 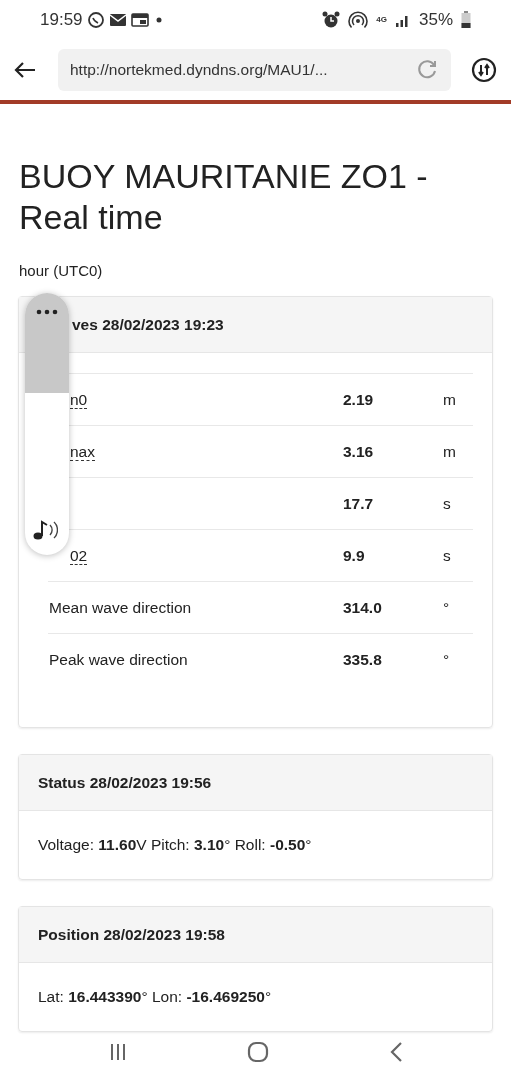 What do you see at coordinates (363, 607) in the screenshot?
I see `parameter-value: 314.0` at bounding box center [363, 607].